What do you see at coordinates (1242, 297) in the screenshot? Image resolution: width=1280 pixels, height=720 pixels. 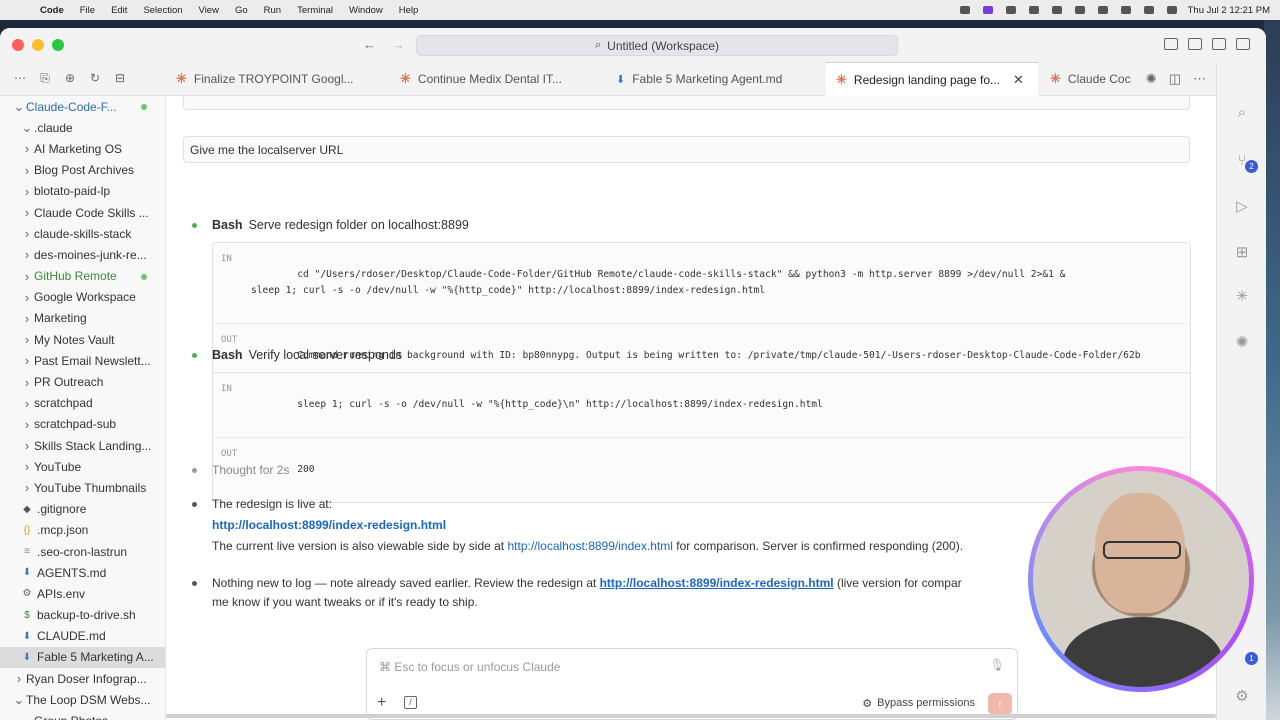 I see `claude-icon: ✳` at bounding box center [1242, 297].